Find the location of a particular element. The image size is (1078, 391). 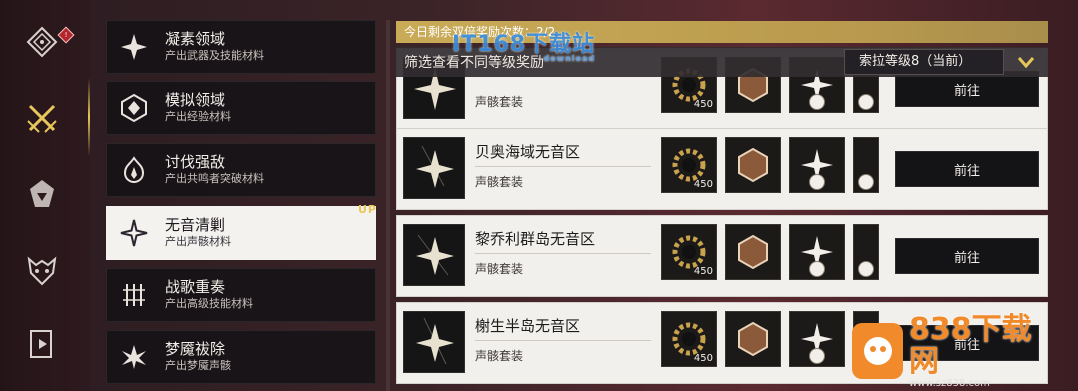

menu-item-title: 凝素领域 is located at coordinates (195, 39).